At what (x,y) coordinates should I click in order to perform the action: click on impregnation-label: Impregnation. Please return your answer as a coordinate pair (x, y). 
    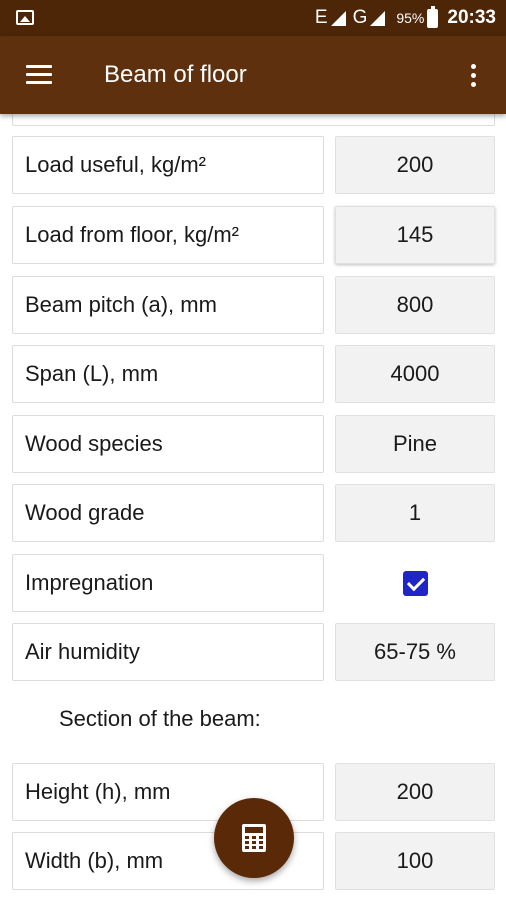
    Looking at the image, I should click on (168, 583).